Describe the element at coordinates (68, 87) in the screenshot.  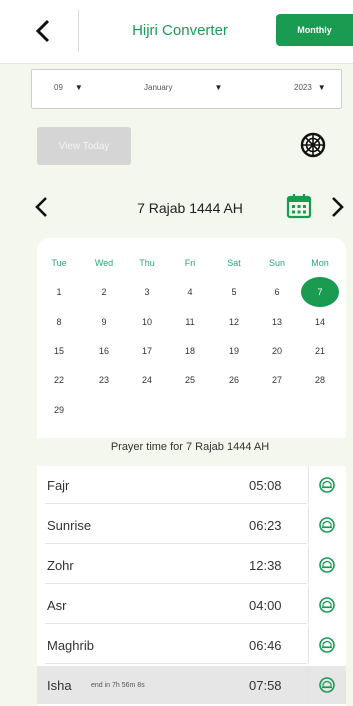
I see `day-select: 09 ▼` at that location.